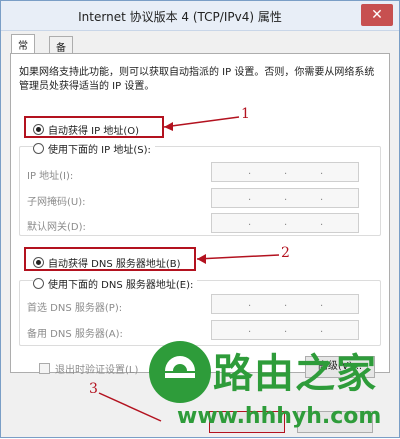 This screenshot has height=439, width=400. What do you see at coordinates (285, 253) in the screenshot?
I see `callout-2: 2` at bounding box center [285, 253].